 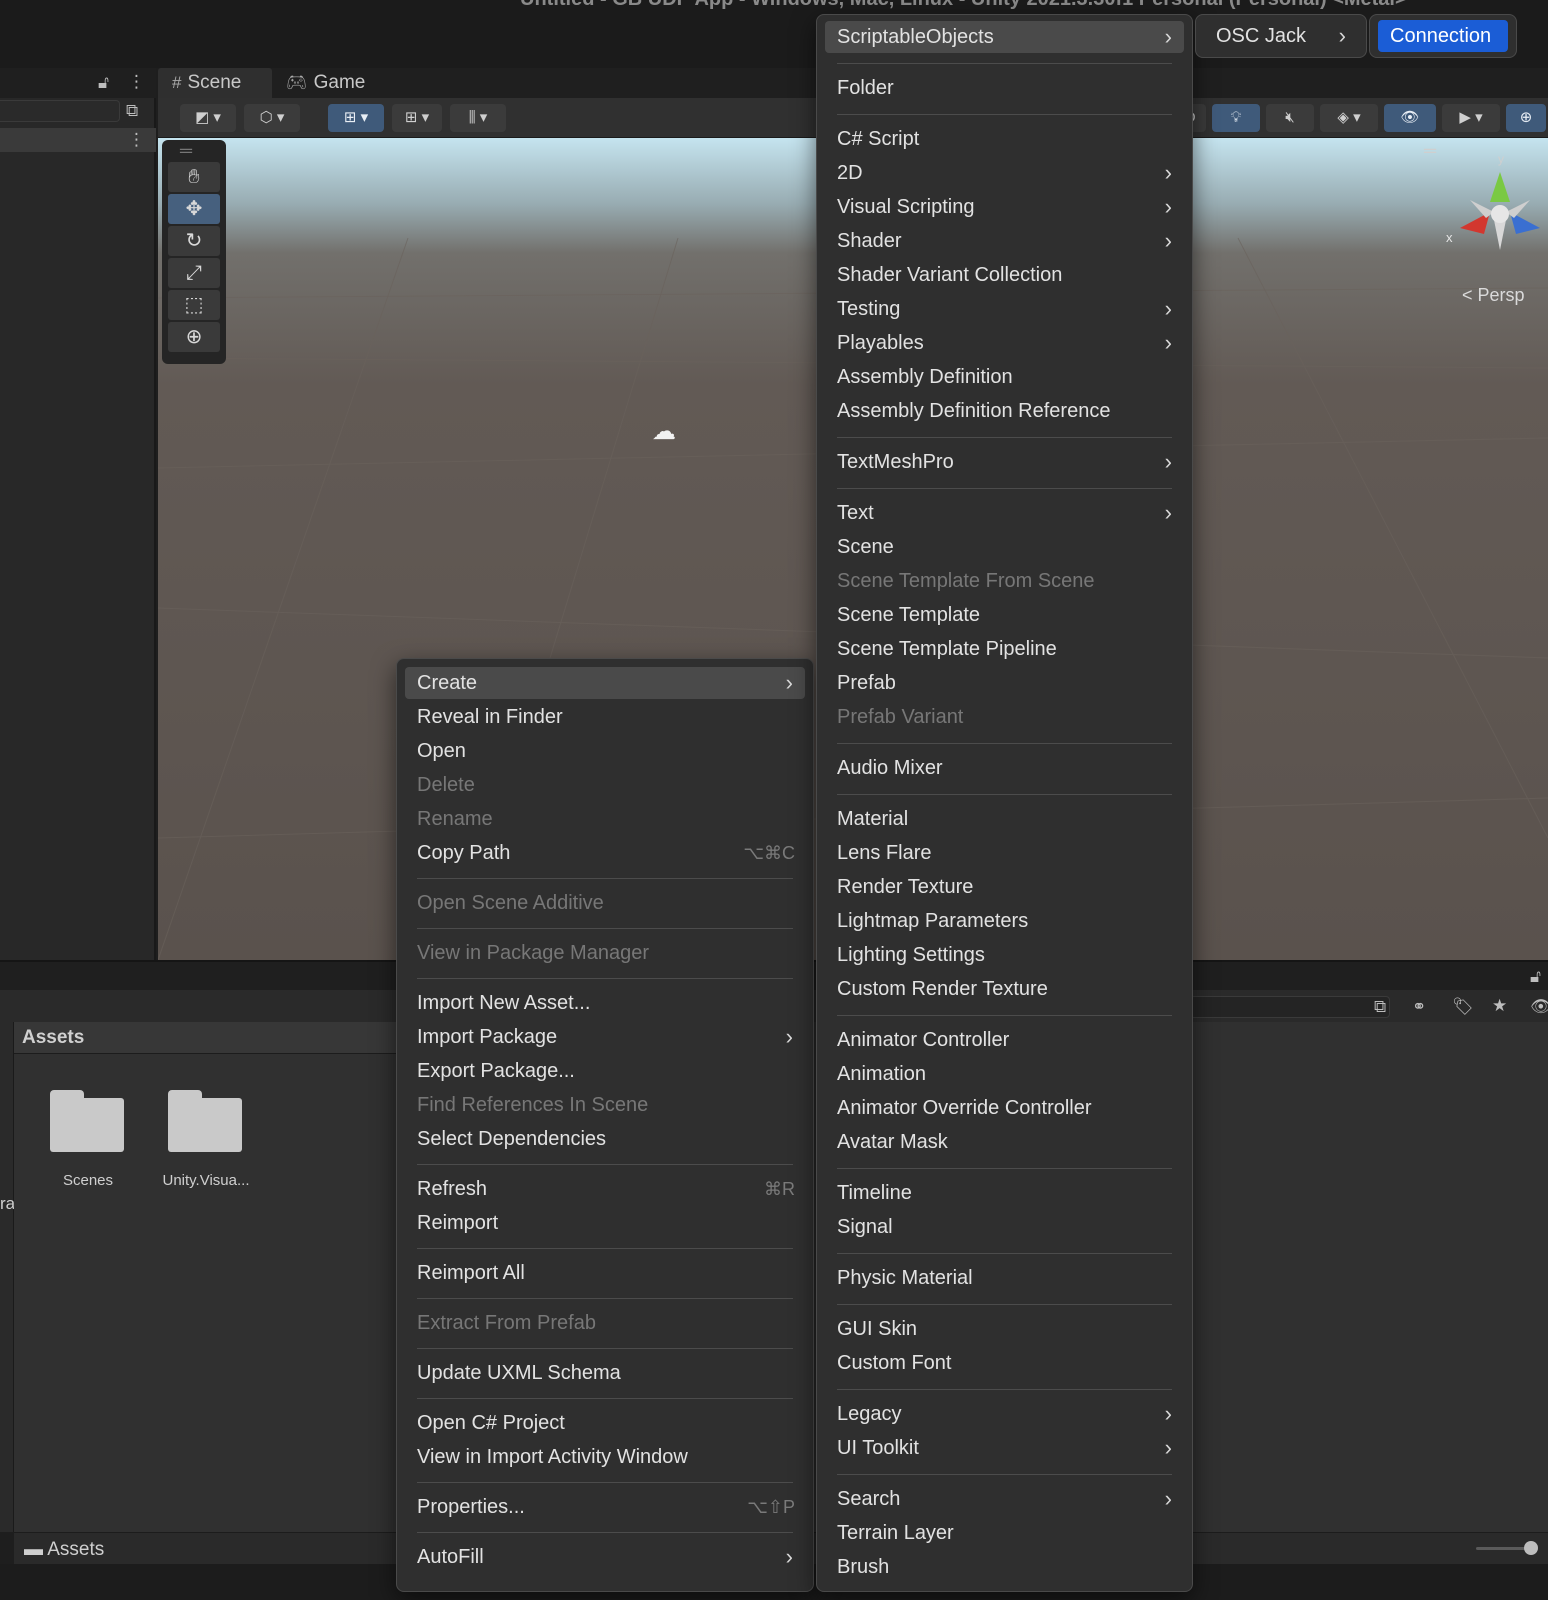 What do you see at coordinates (194, 337) in the screenshot?
I see `transform-tool-icon: ⊕` at bounding box center [194, 337].